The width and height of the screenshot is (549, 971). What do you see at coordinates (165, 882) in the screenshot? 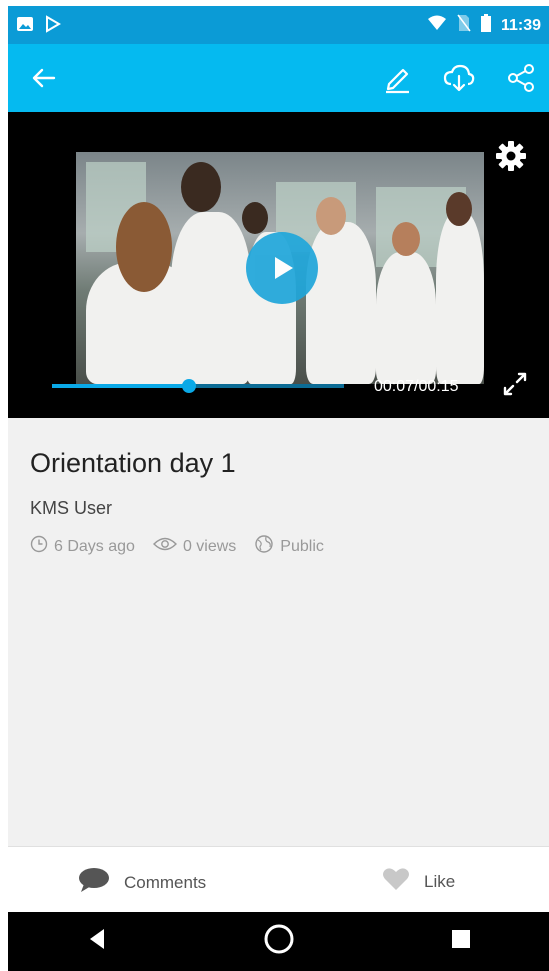
I see `comments-label: Comments` at bounding box center [165, 882].